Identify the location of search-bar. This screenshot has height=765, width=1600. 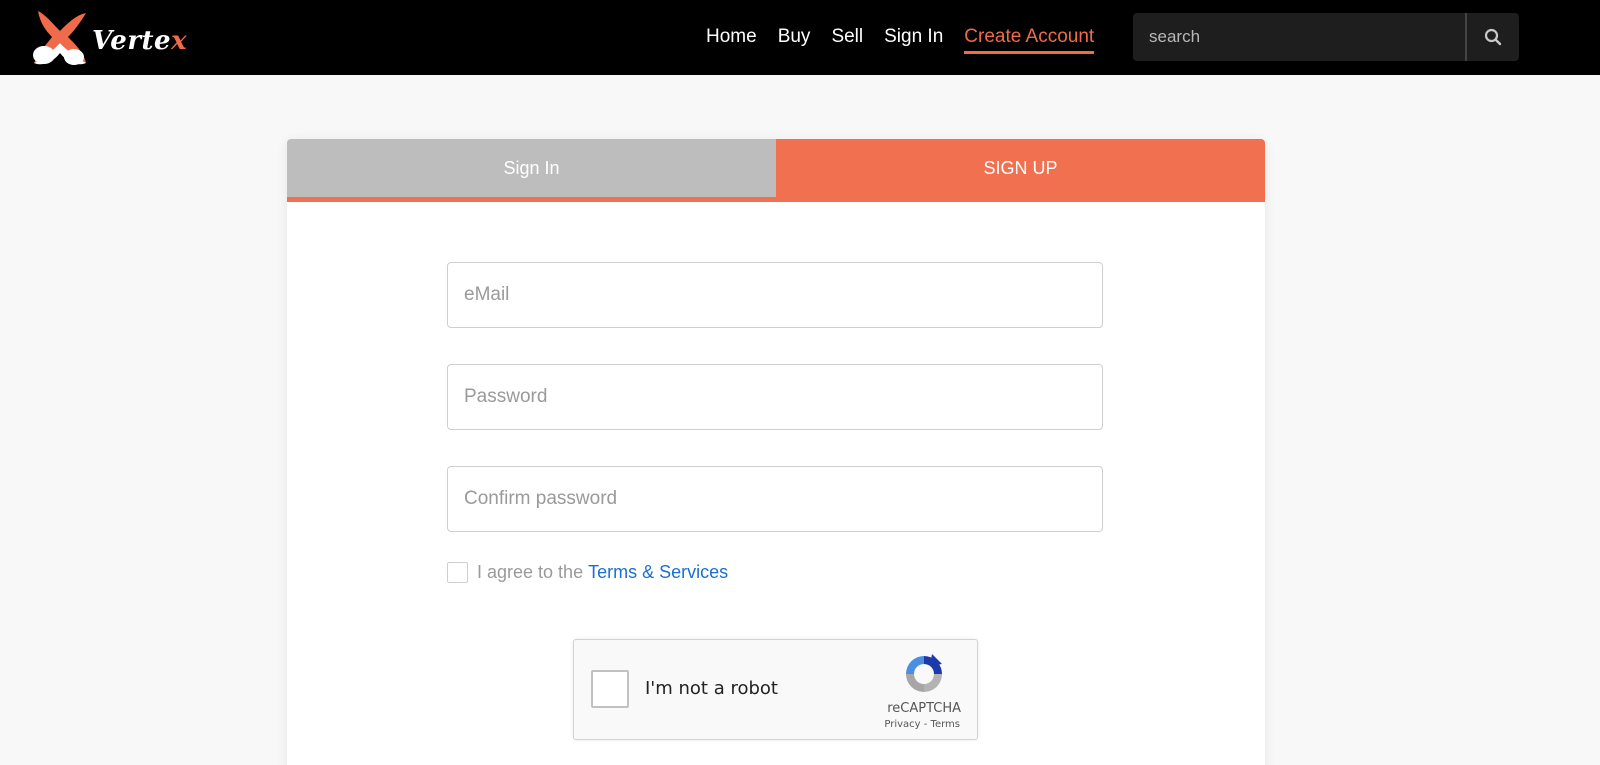
(1326, 37).